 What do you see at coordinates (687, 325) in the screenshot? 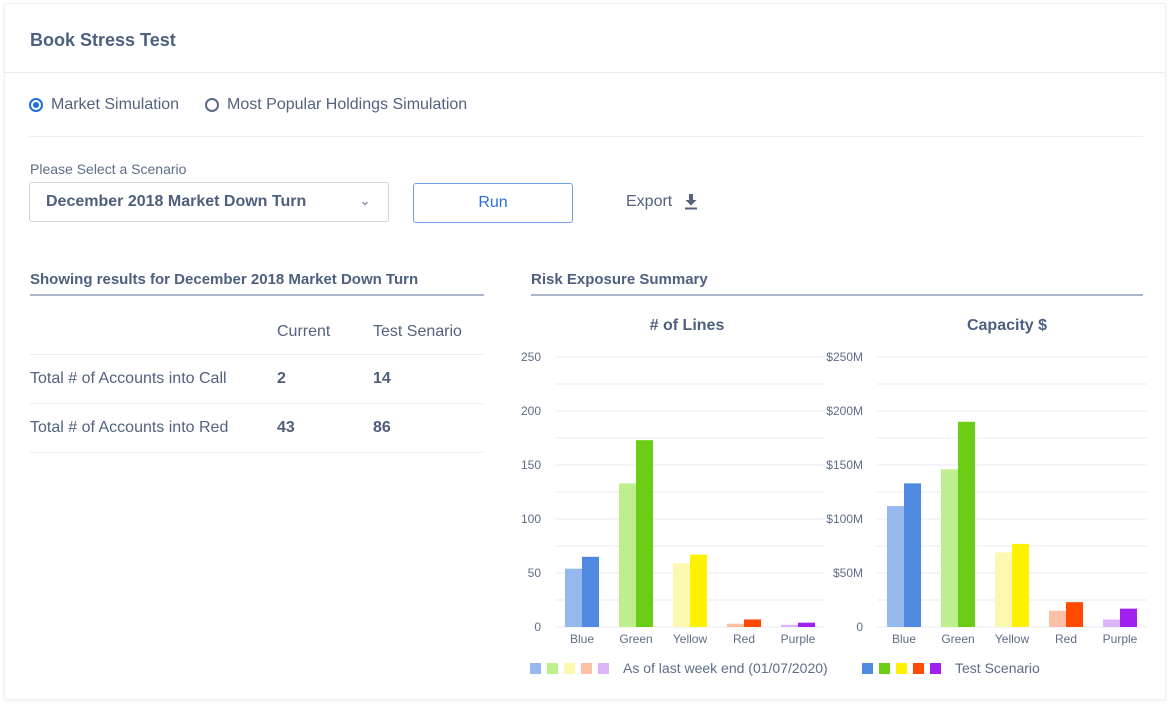
I see `chart-title-lines: # of Lines` at bounding box center [687, 325].